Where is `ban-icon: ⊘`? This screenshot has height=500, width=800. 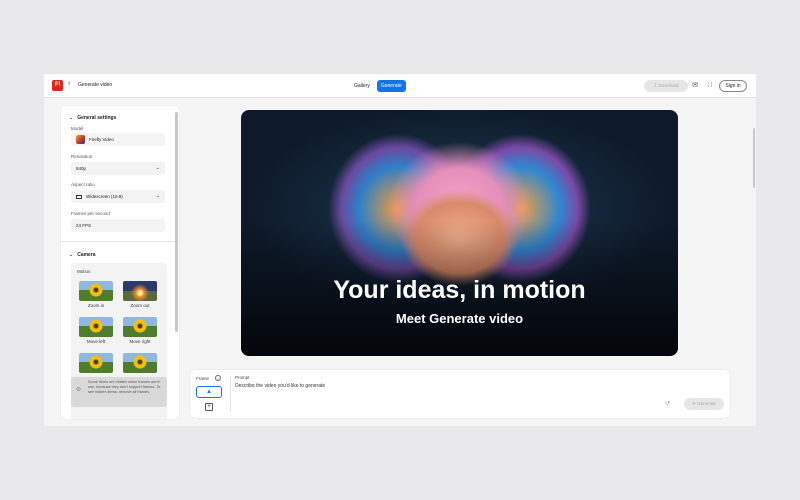 ban-icon: ⊘ is located at coordinates (79, 390).